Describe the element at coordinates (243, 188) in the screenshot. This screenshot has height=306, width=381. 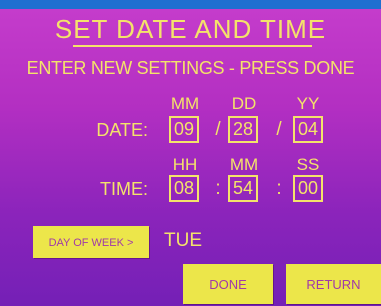
I see `time-minute-field: 54` at that location.